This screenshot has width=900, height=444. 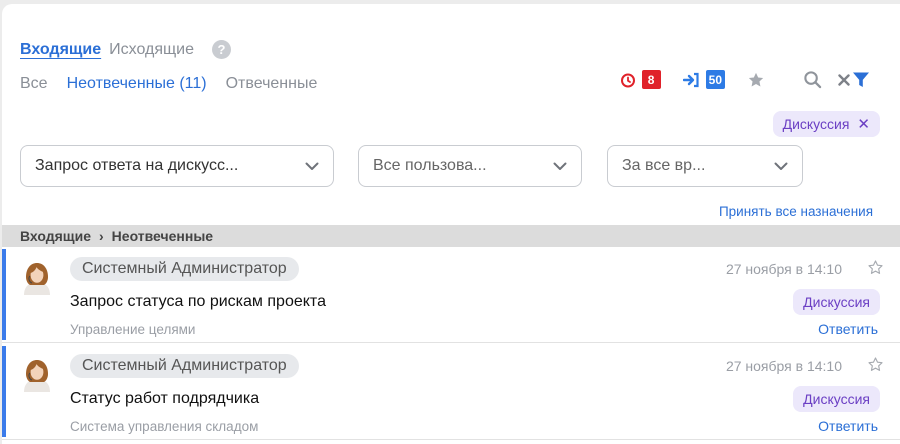 What do you see at coordinates (164, 426) in the screenshot?
I see `message-module: Система управления складом` at bounding box center [164, 426].